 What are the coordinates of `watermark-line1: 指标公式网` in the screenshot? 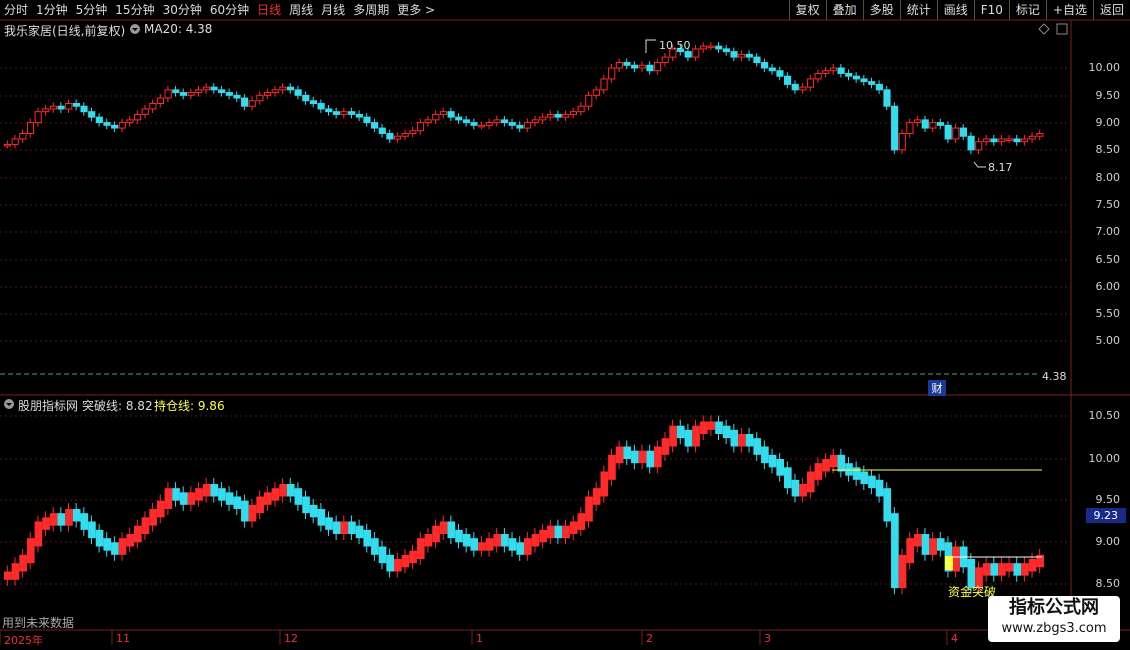 It's located at (1054, 607).